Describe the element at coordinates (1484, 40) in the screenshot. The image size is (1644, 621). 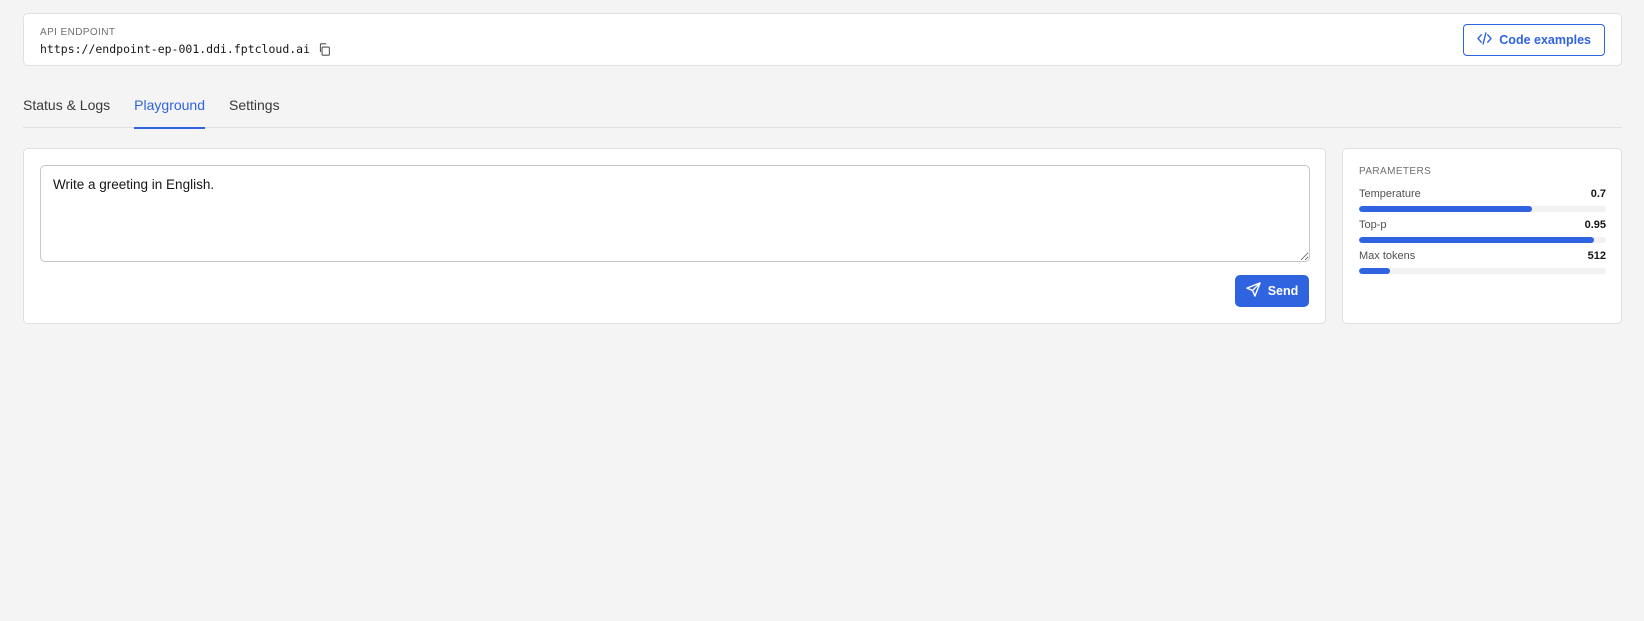
I see `code-icon` at that location.